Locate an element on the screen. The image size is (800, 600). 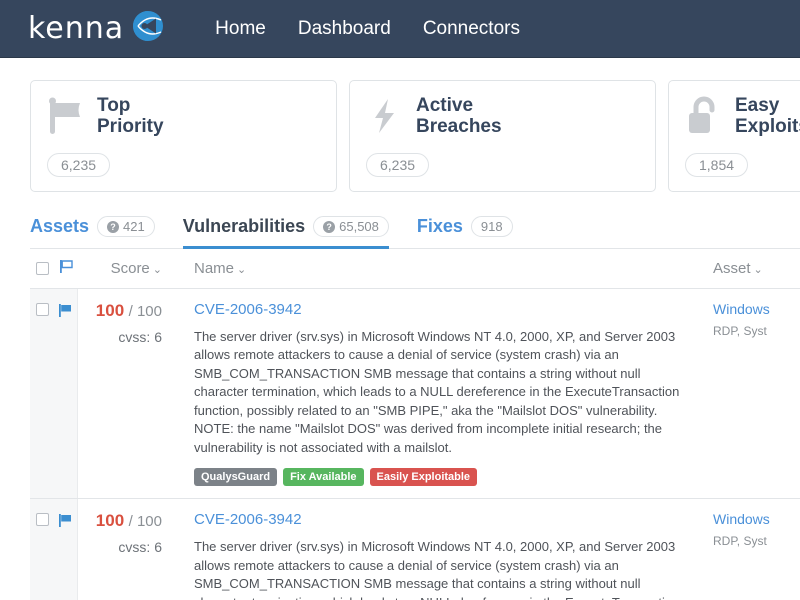
card-title-line2: Breaches is located at coordinates (459, 127).